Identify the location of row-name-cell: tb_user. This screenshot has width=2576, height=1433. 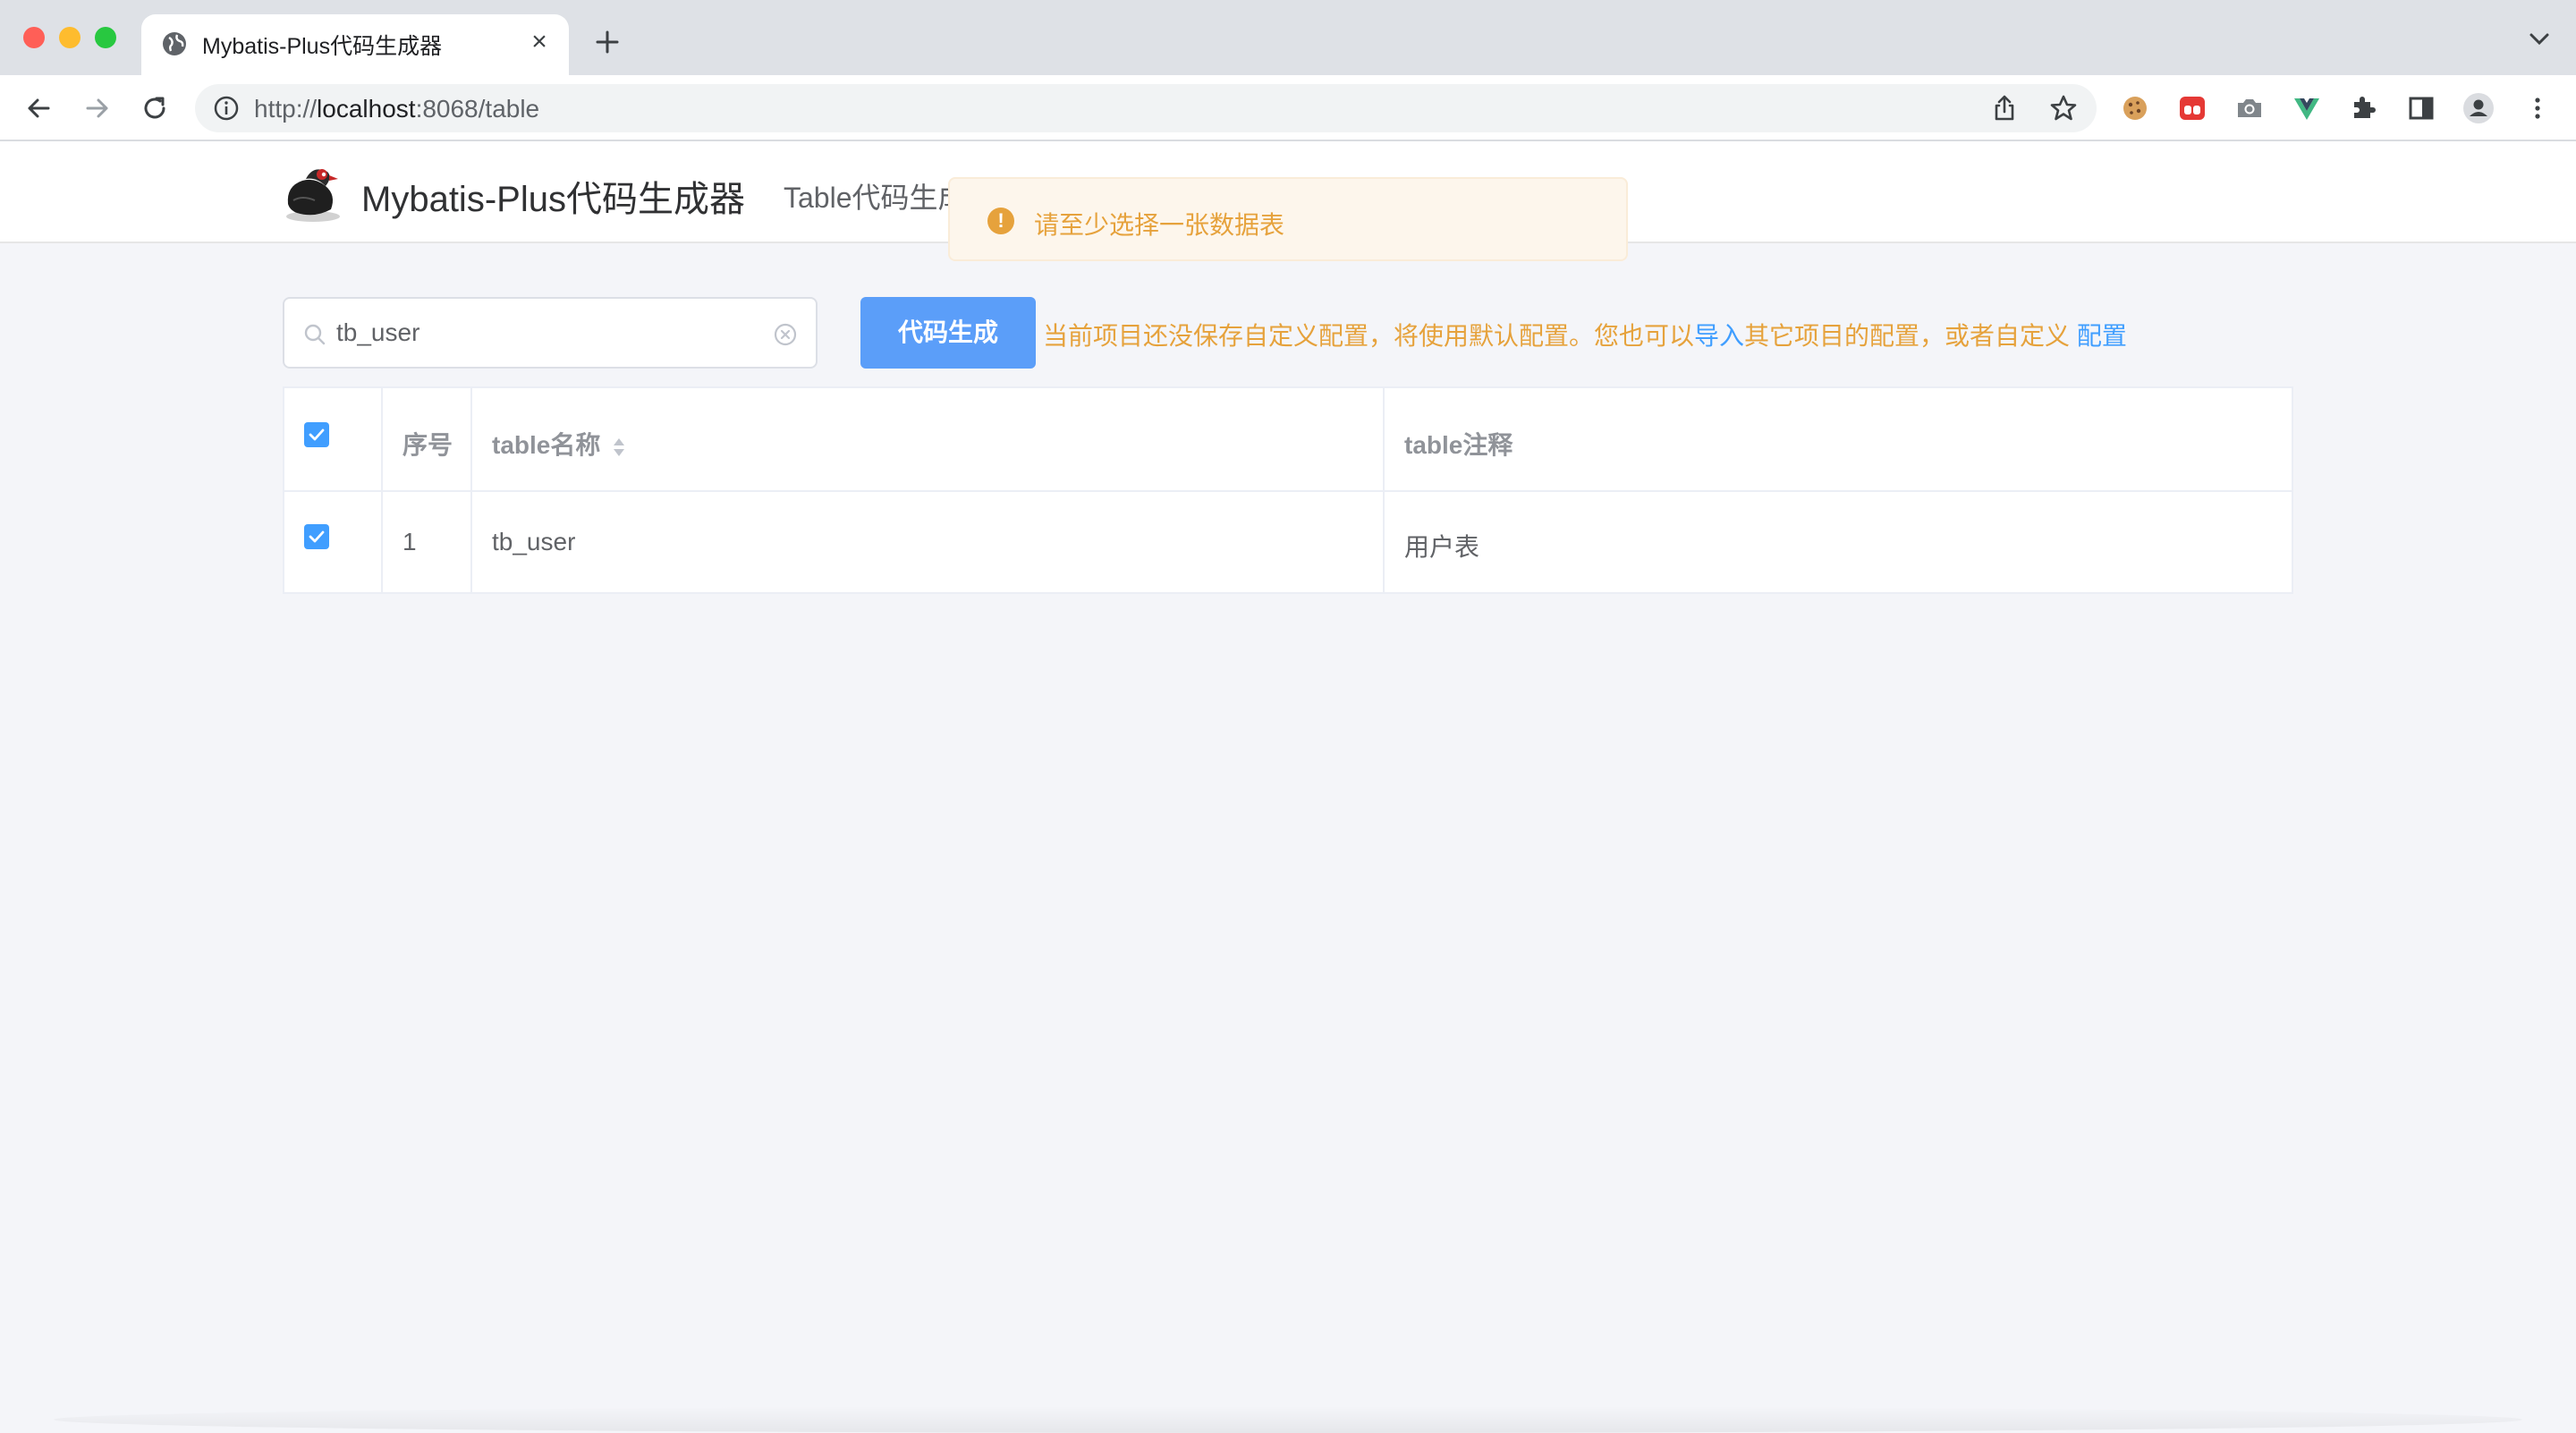
(928, 542).